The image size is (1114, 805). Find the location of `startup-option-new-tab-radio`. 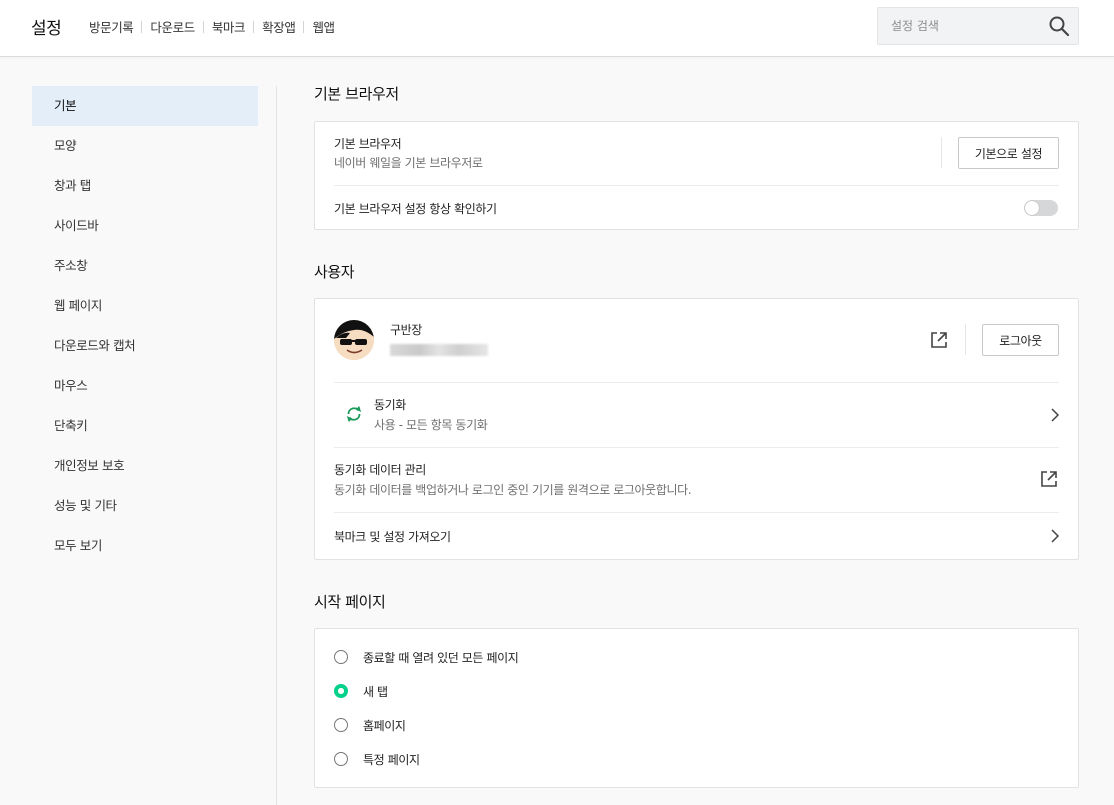

startup-option-new-tab-radio is located at coordinates (341, 691).